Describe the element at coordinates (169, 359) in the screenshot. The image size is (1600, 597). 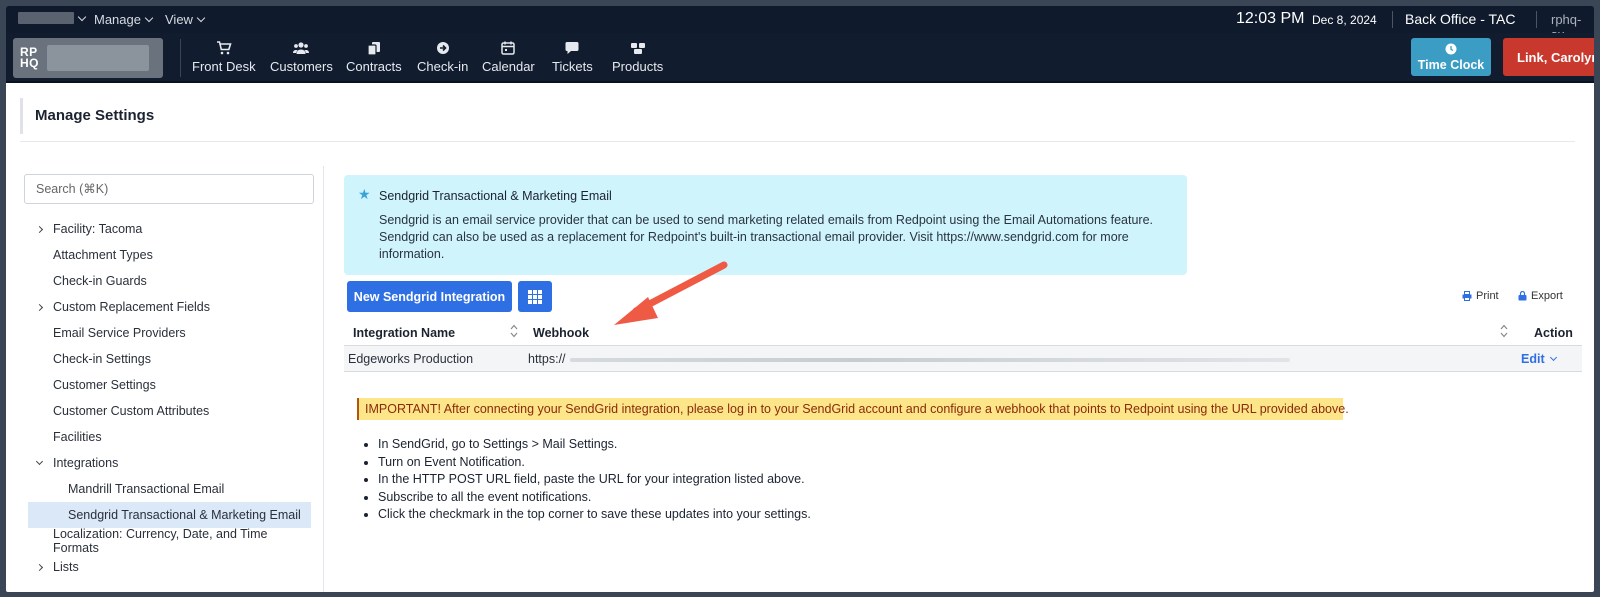
I see `sidebar-item-check-in-settings: Check-in Settings` at that location.